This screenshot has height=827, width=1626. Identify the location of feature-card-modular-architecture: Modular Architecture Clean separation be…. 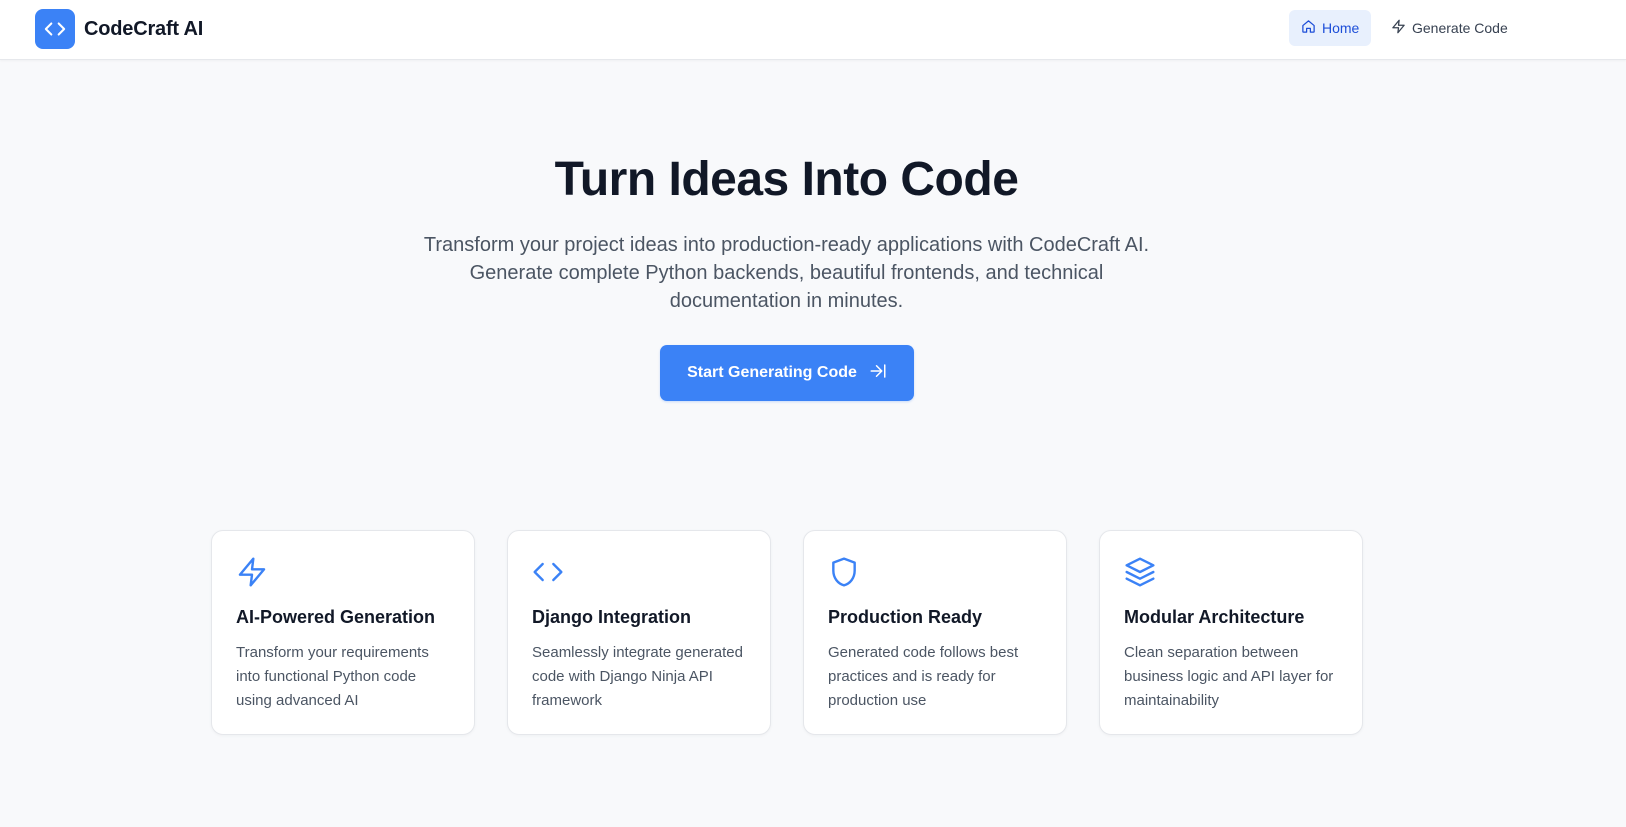
(1231, 632).